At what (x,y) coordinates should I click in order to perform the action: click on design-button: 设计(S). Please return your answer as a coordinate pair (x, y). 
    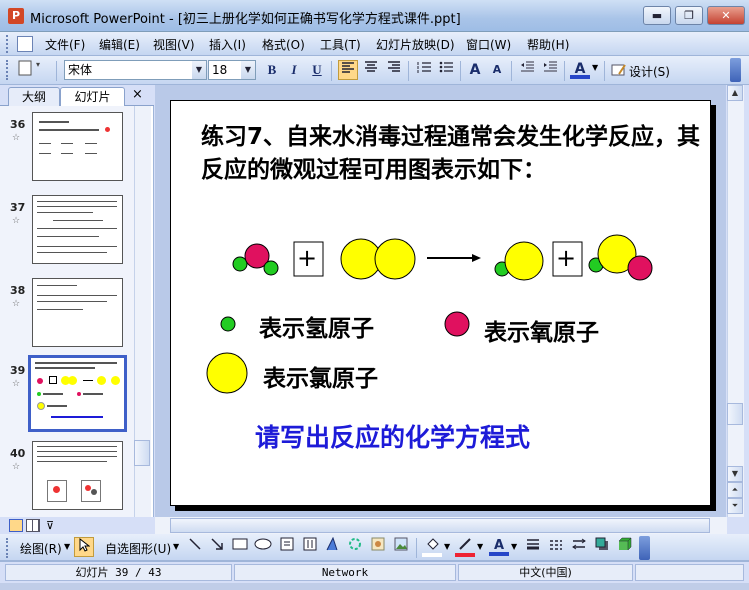
    Looking at the image, I should click on (649, 71).